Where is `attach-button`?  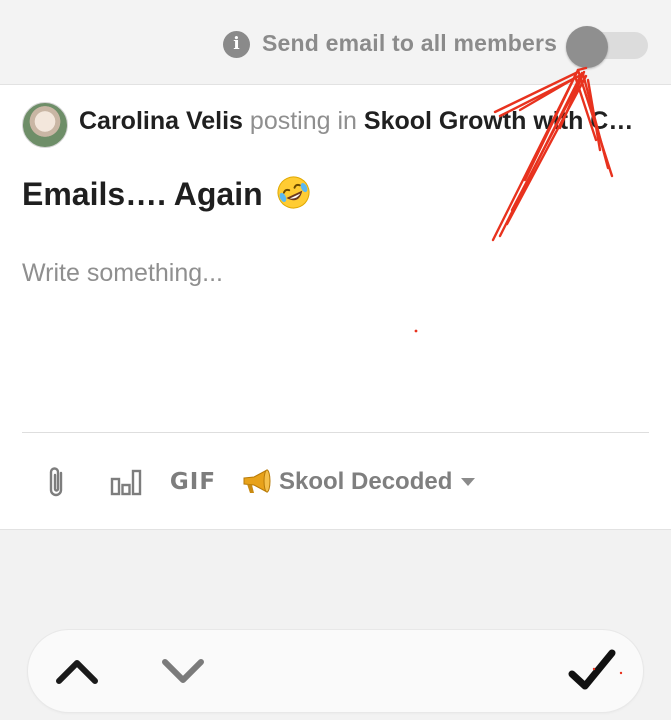 attach-button is located at coordinates (57, 482).